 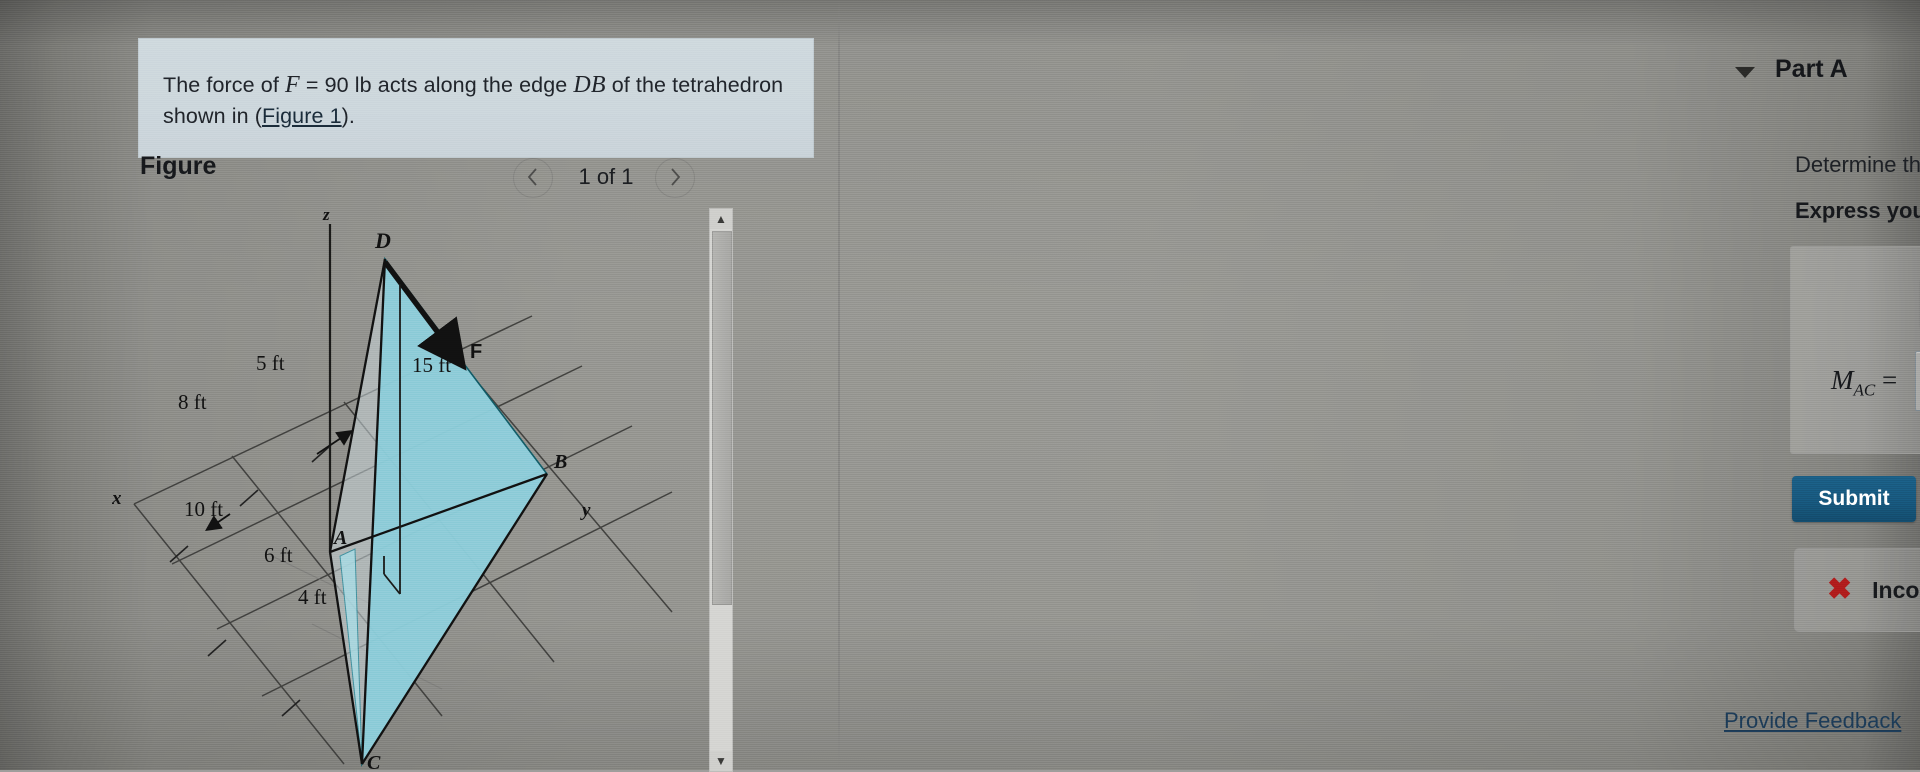 What do you see at coordinates (560, 462) in the screenshot?
I see `vertex-b-label: B` at bounding box center [560, 462].